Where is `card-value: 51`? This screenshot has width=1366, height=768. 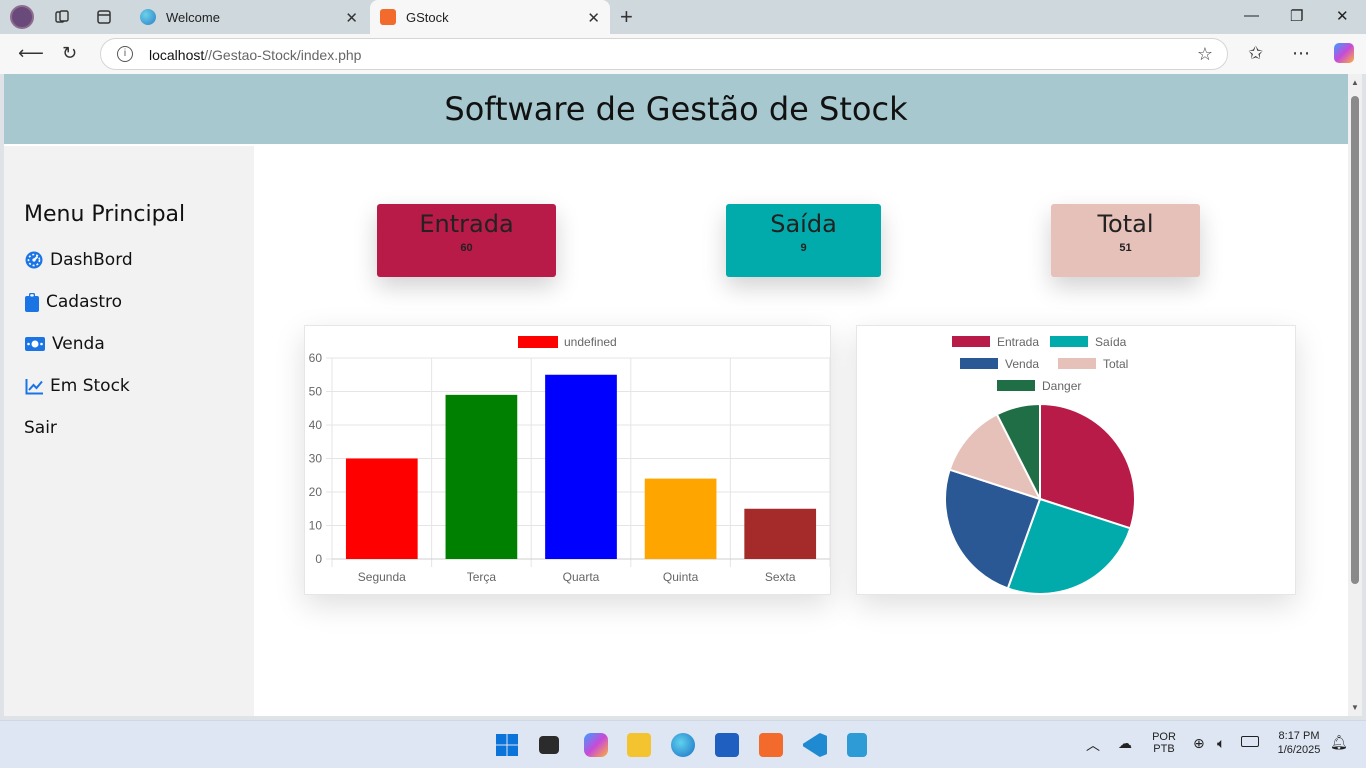
card-value: 51 is located at coordinates (1125, 248).